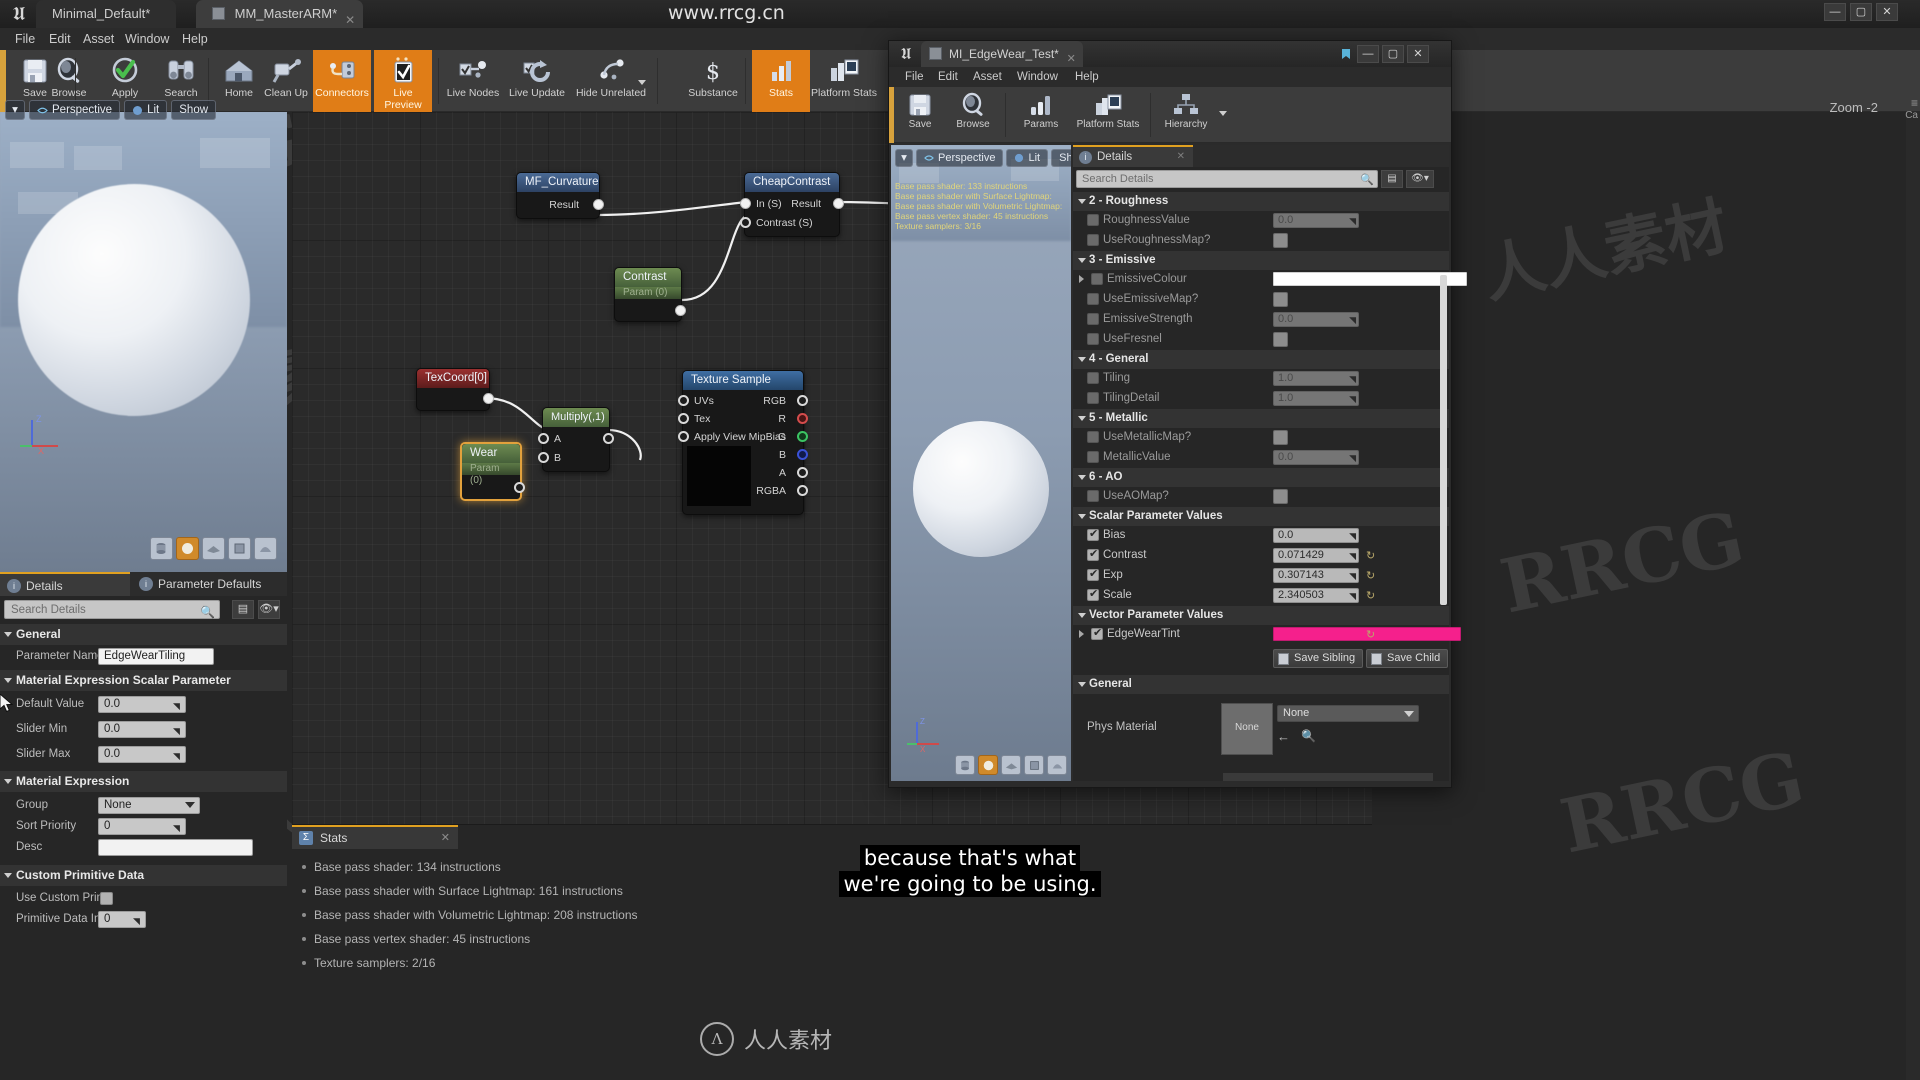  What do you see at coordinates (965, 765) in the screenshot?
I see `mi-preview-cylinder-button` at bounding box center [965, 765].